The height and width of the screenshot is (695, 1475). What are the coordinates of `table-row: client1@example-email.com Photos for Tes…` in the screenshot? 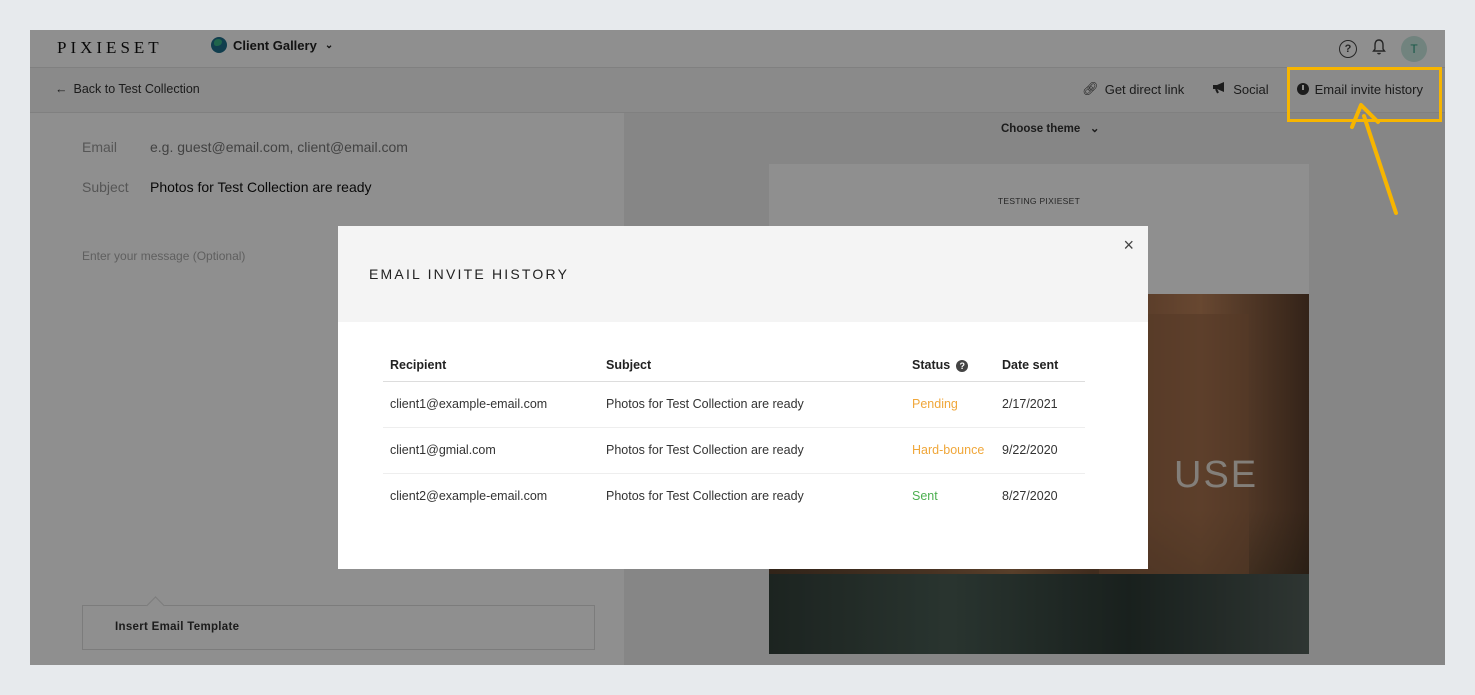 It's located at (734, 404).